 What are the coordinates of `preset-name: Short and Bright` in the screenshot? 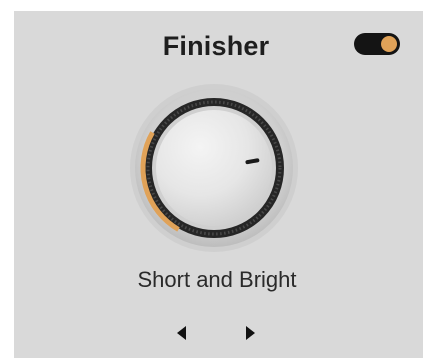 It's located at (217, 279).